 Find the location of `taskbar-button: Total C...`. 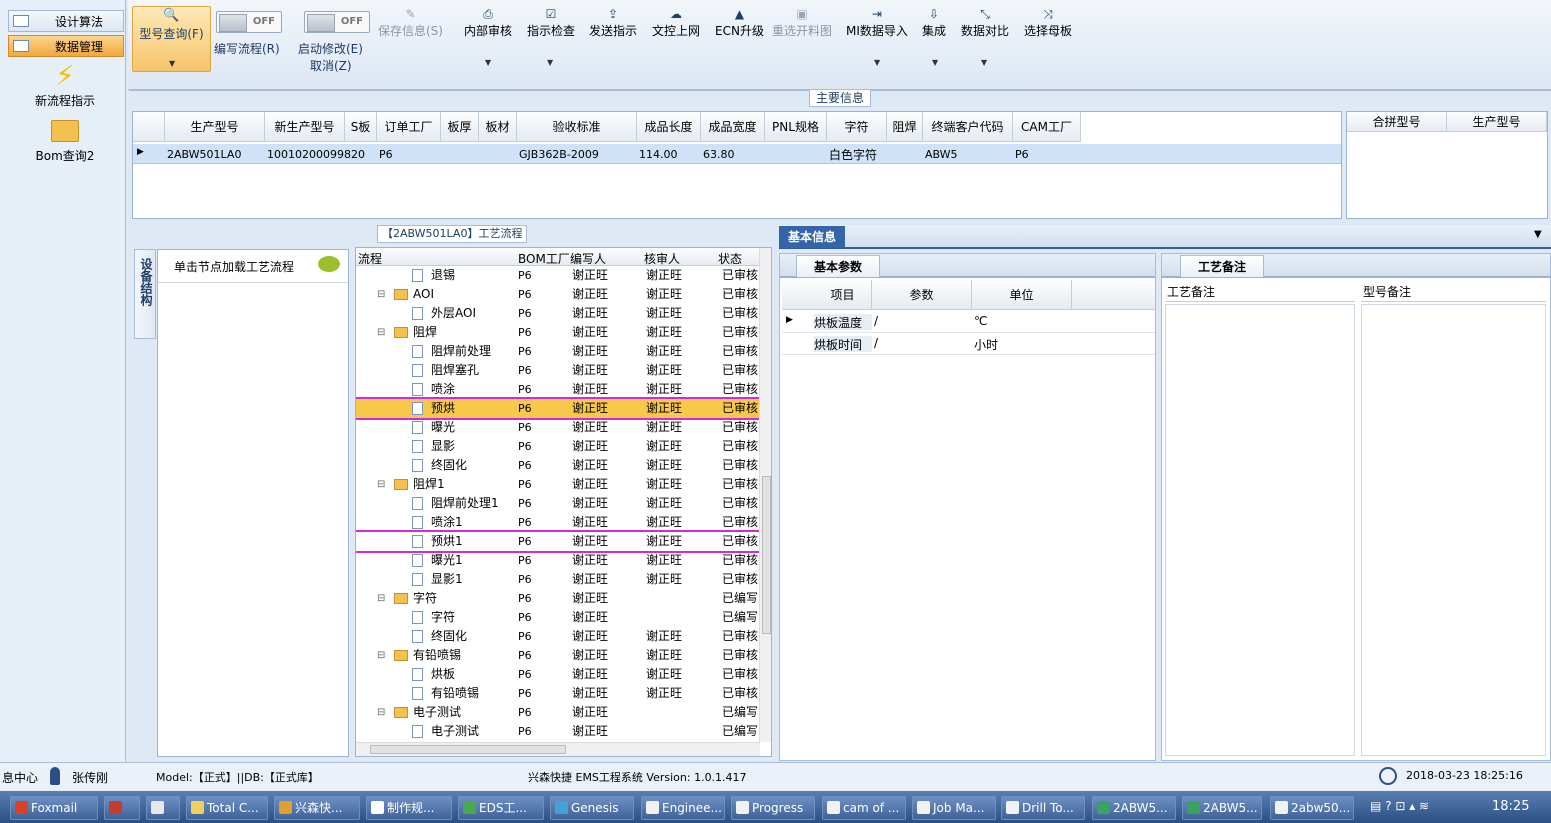

taskbar-button: Total C... is located at coordinates (227, 808).